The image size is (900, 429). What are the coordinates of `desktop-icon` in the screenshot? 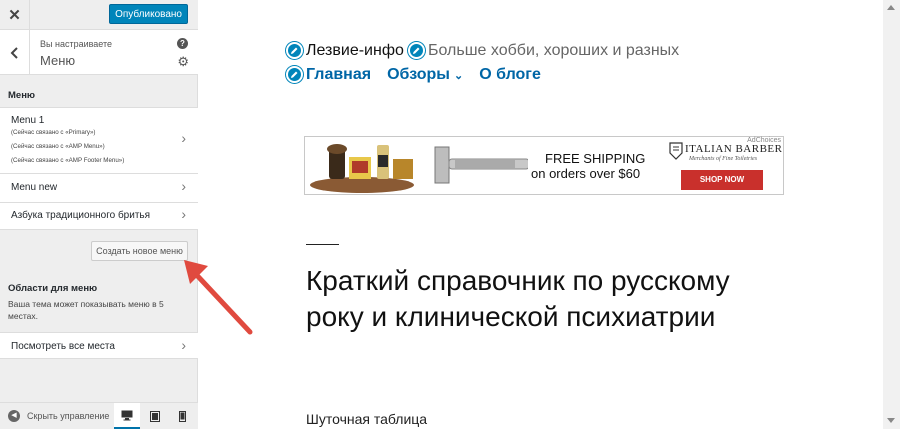 It's located at (127, 415).